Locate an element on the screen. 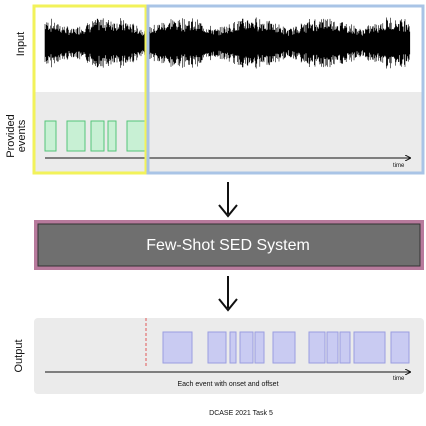 The image size is (426, 426). time-label-bottom: time is located at coordinates (399, 379).